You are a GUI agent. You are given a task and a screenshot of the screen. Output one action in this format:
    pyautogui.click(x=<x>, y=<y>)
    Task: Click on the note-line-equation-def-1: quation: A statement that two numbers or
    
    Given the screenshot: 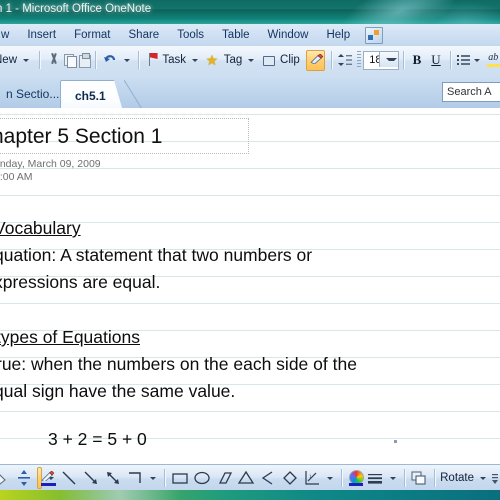 What is the action you would take?
    pyautogui.click(x=156, y=255)
    